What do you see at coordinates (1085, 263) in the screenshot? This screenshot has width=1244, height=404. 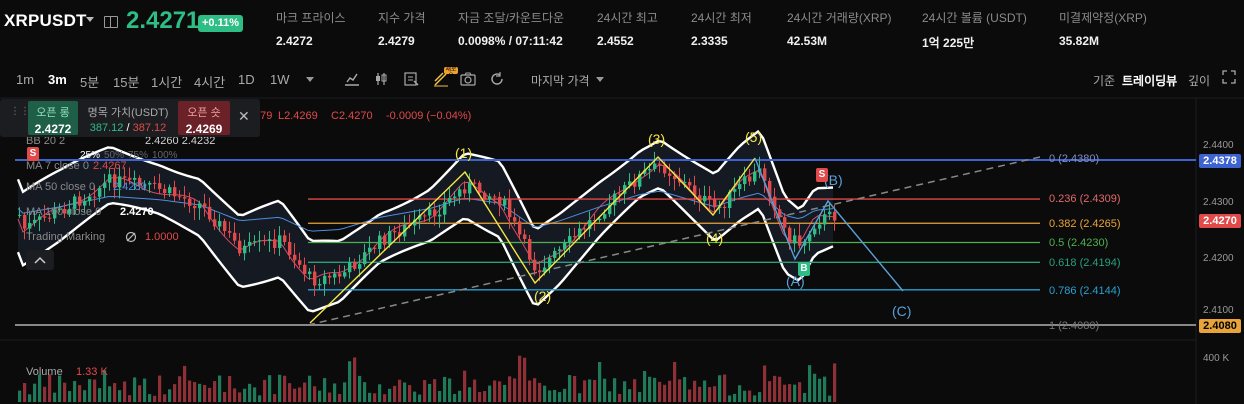 I see `fib-label-0618: 0.618 (2.4194)` at bounding box center [1085, 263].